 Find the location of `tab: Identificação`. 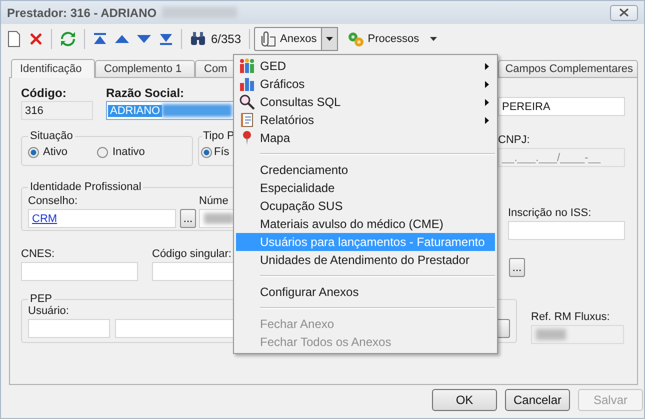

tab: Identificação is located at coordinates (53, 68).